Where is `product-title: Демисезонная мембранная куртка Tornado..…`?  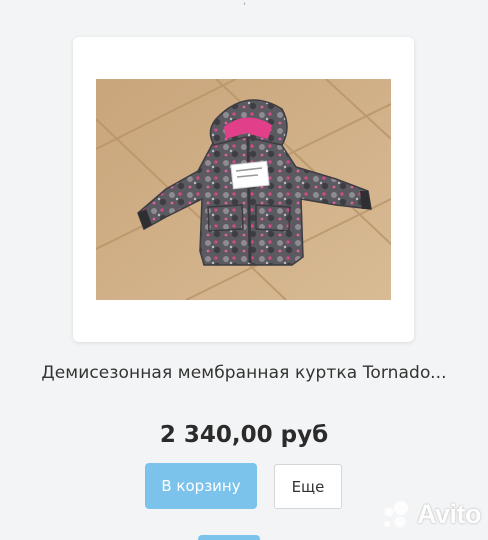
product-title: Демисезонная мембранная куртка Tornado..… is located at coordinates (244, 373).